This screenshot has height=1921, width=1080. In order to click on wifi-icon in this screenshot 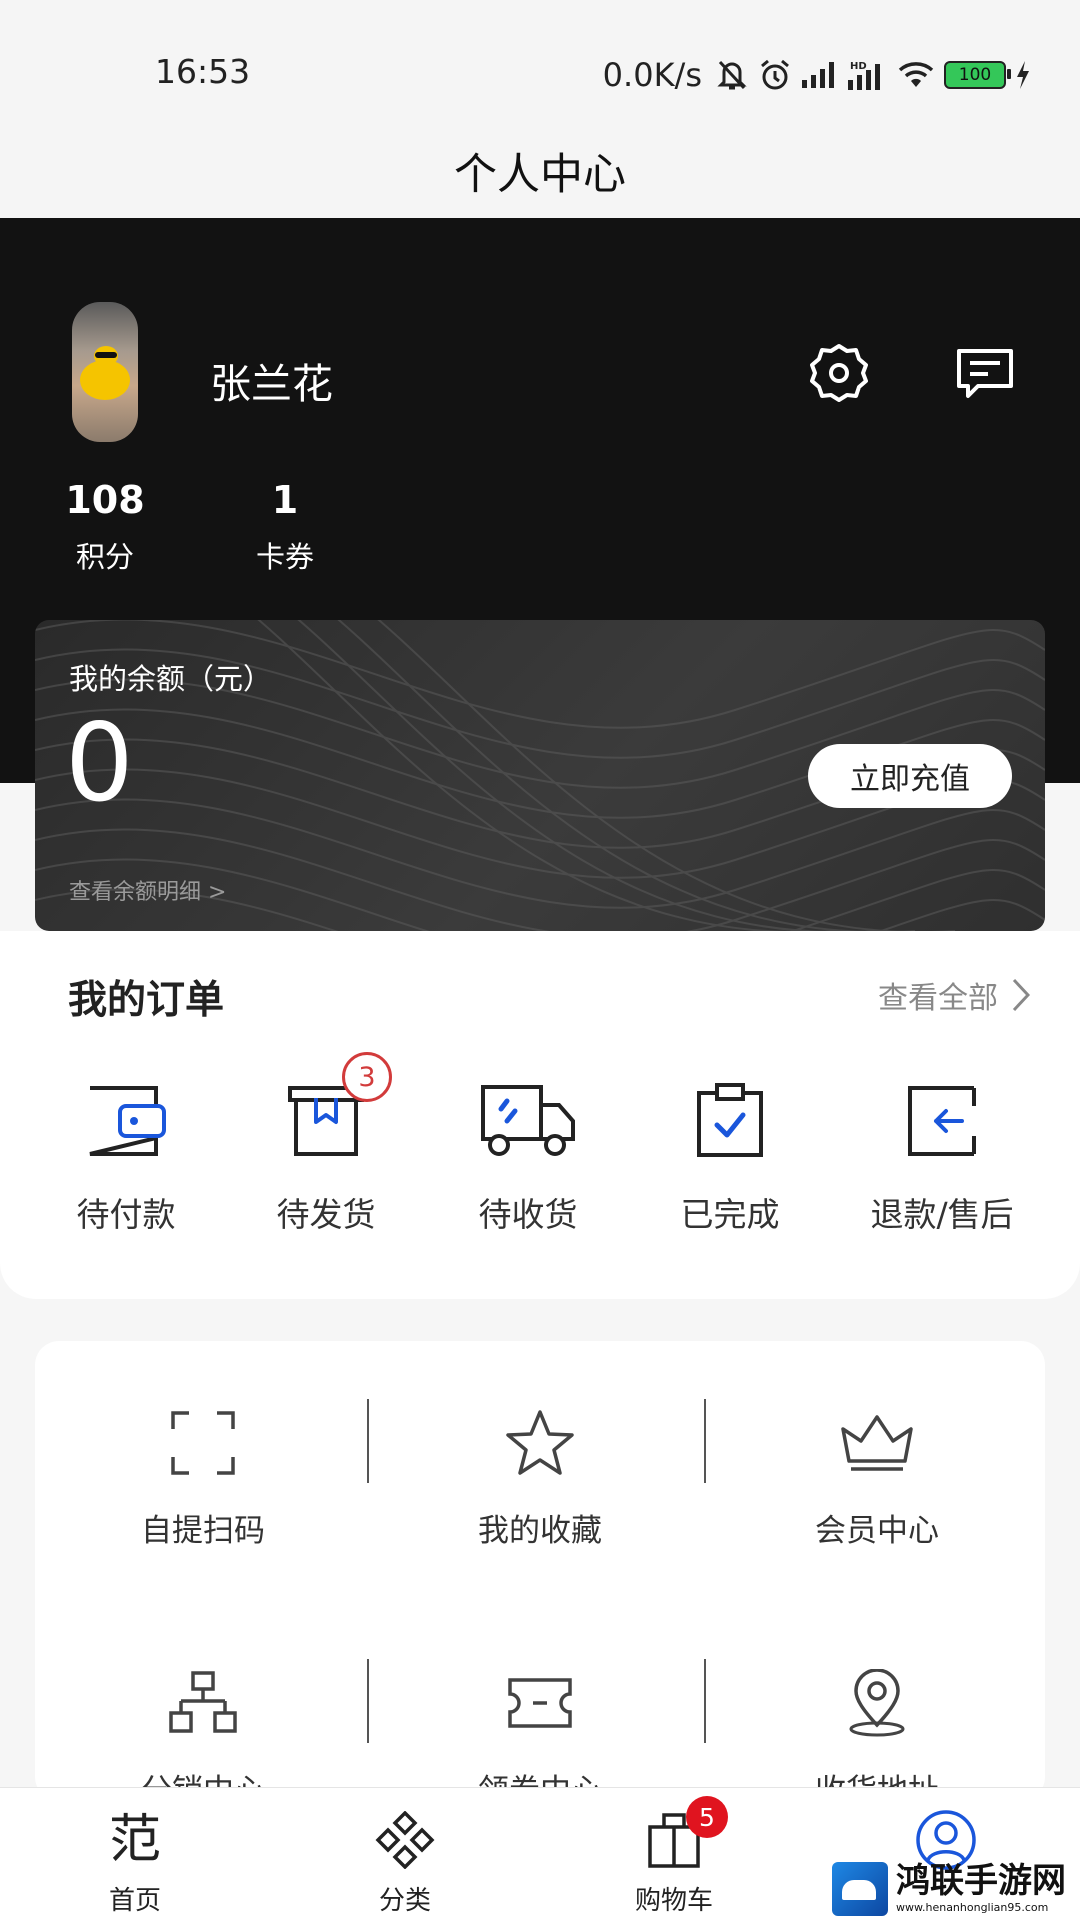, I will do `click(916, 75)`.